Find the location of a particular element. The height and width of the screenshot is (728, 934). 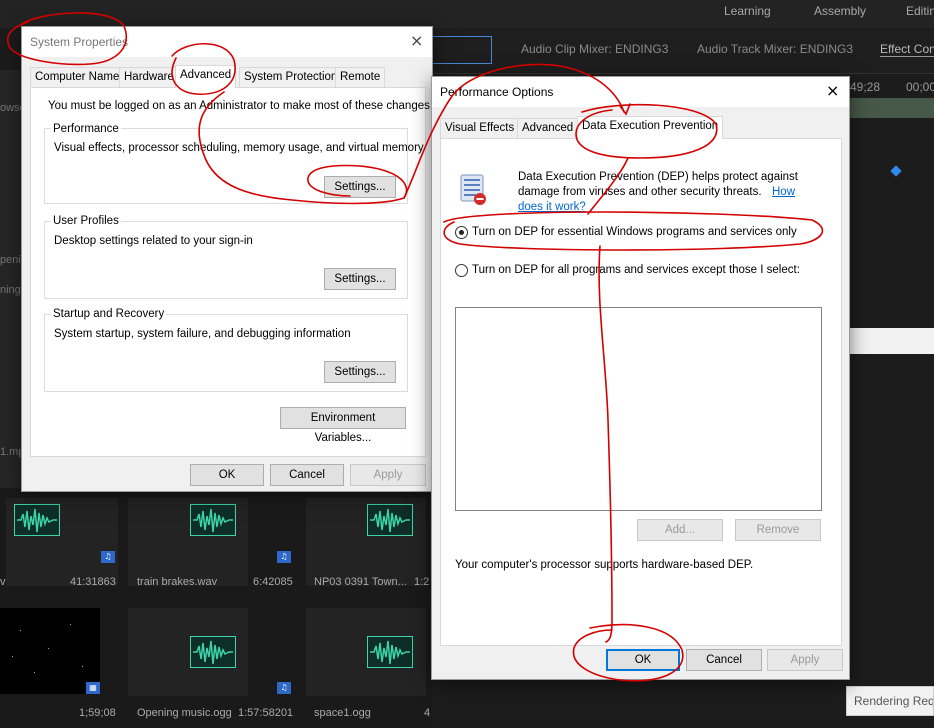

panel-tab-bar is located at coordinates (683, 51).